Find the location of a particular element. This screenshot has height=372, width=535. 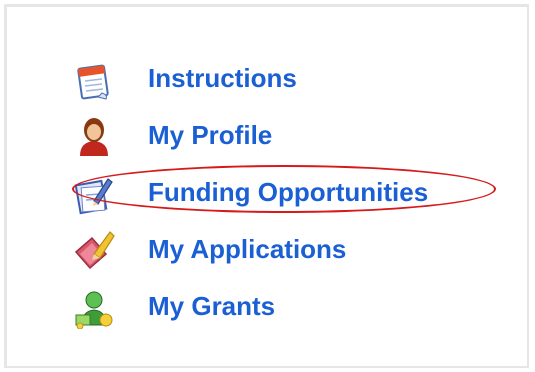

menu-item-my-grants: My Grants is located at coordinates (250, 306).